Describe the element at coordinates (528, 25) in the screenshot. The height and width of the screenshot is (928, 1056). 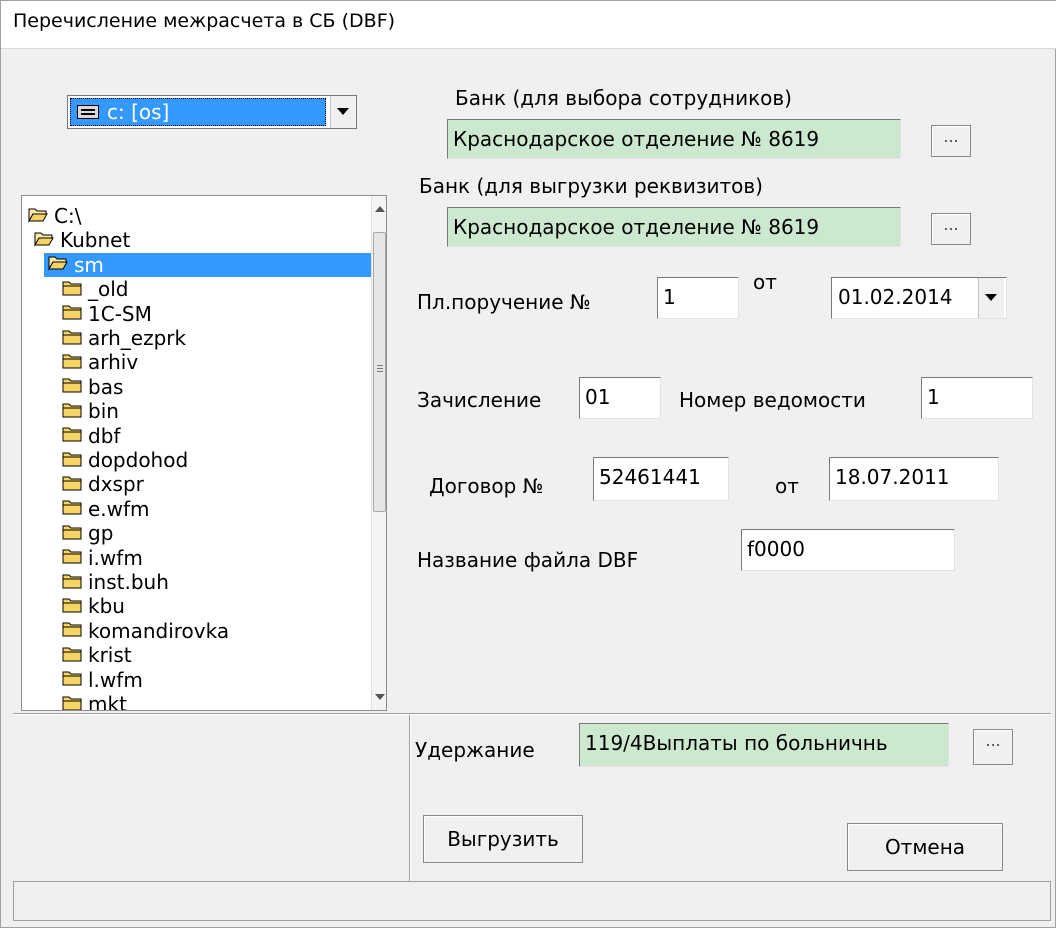
I see `title-bar: Перечисление межрасчета в СБ (DBF)` at that location.